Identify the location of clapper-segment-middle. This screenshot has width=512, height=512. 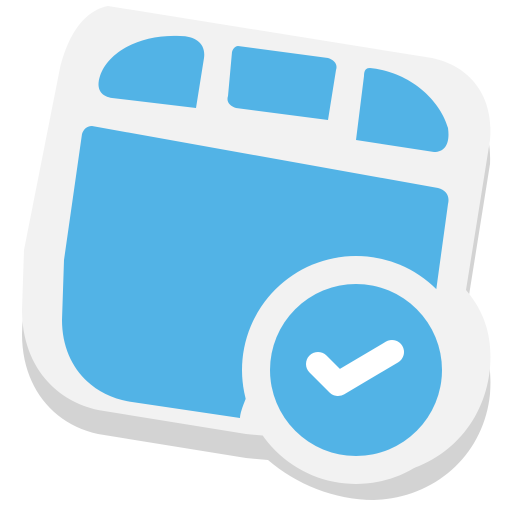
(282, 83).